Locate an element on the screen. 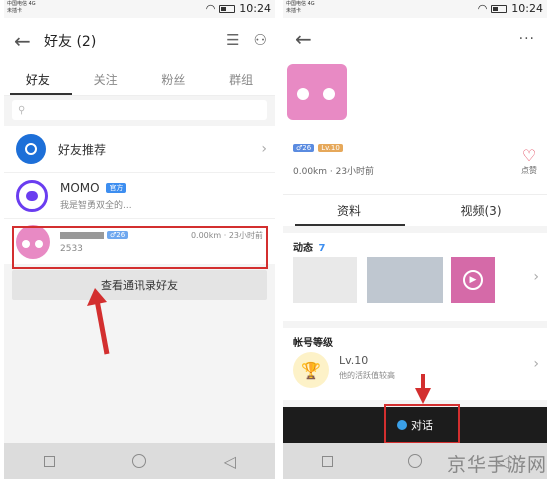 This screenshot has width=551, height=479. feed-thumb-video: ▶ is located at coordinates (473, 280).